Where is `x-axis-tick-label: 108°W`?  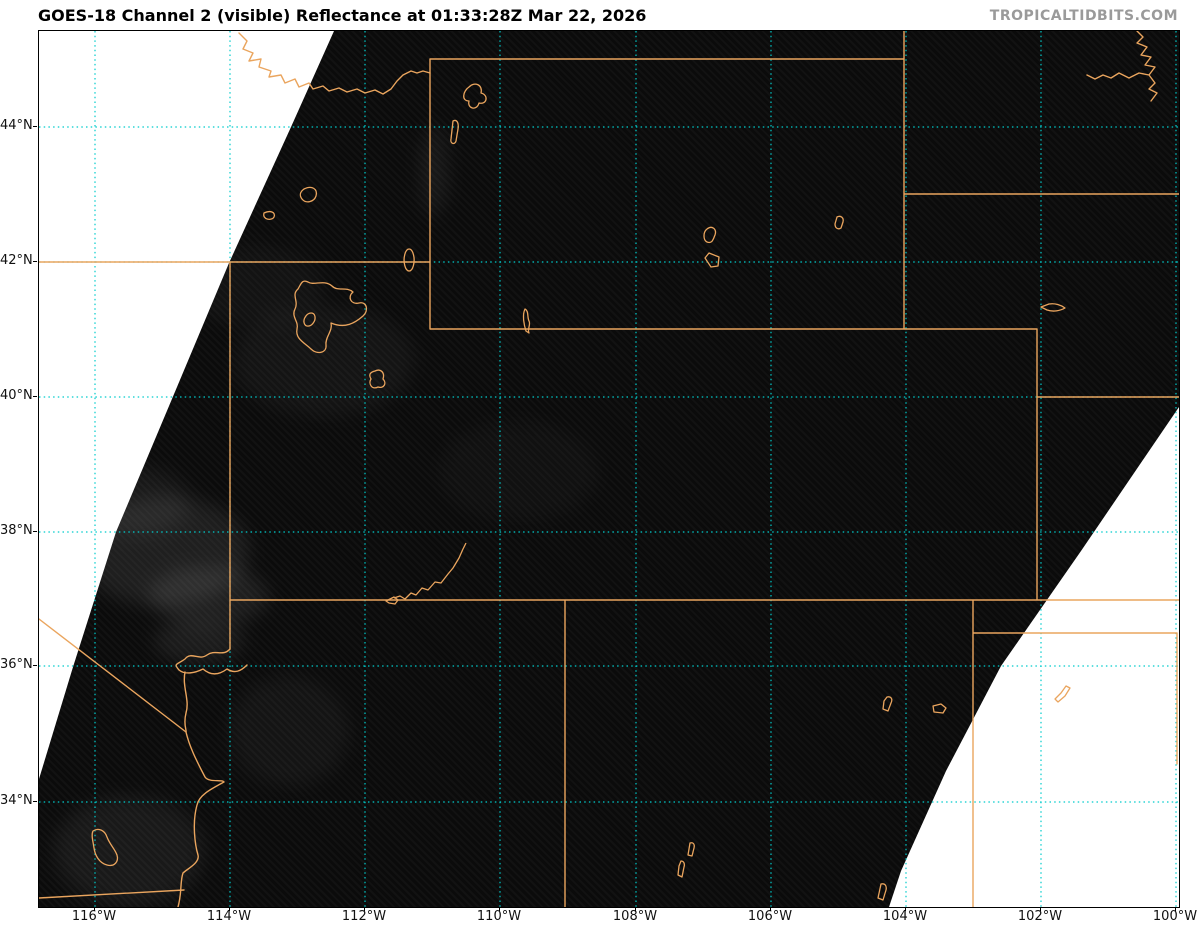
x-axis-tick-label: 108°W is located at coordinates (635, 916).